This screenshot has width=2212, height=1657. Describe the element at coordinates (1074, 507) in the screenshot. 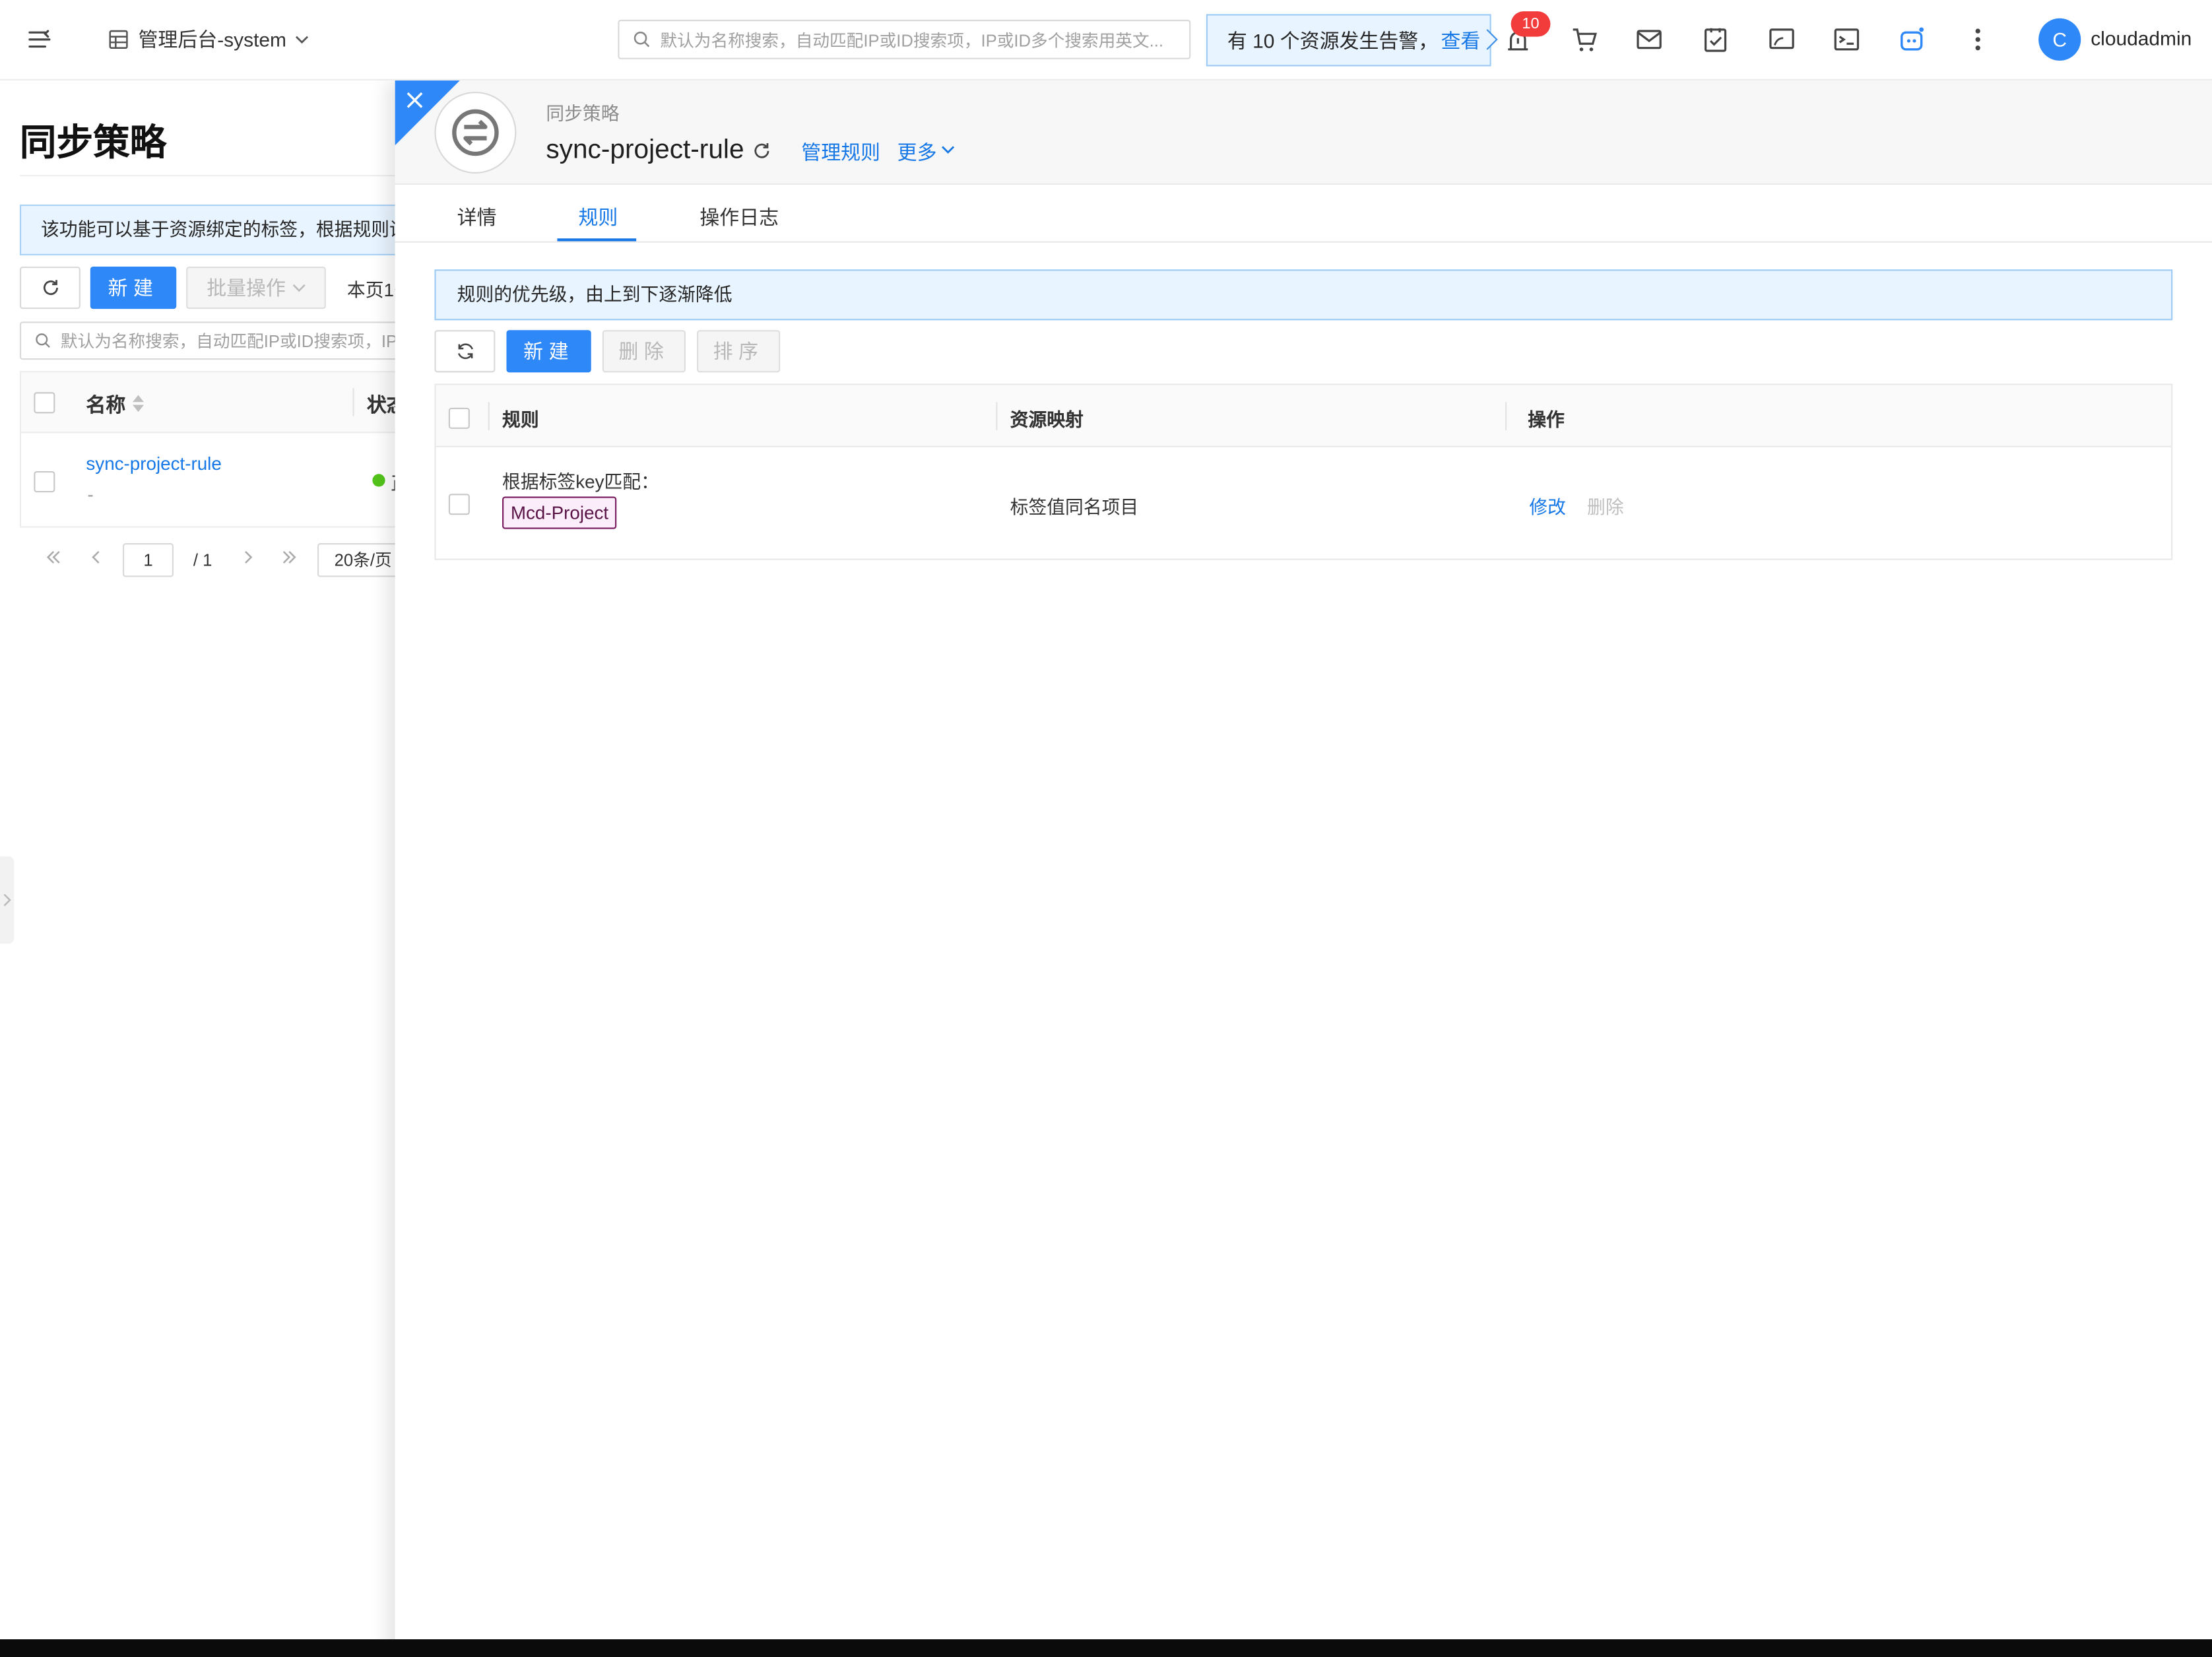

I see `resource-mapping-text: 标签值同名项目` at that location.